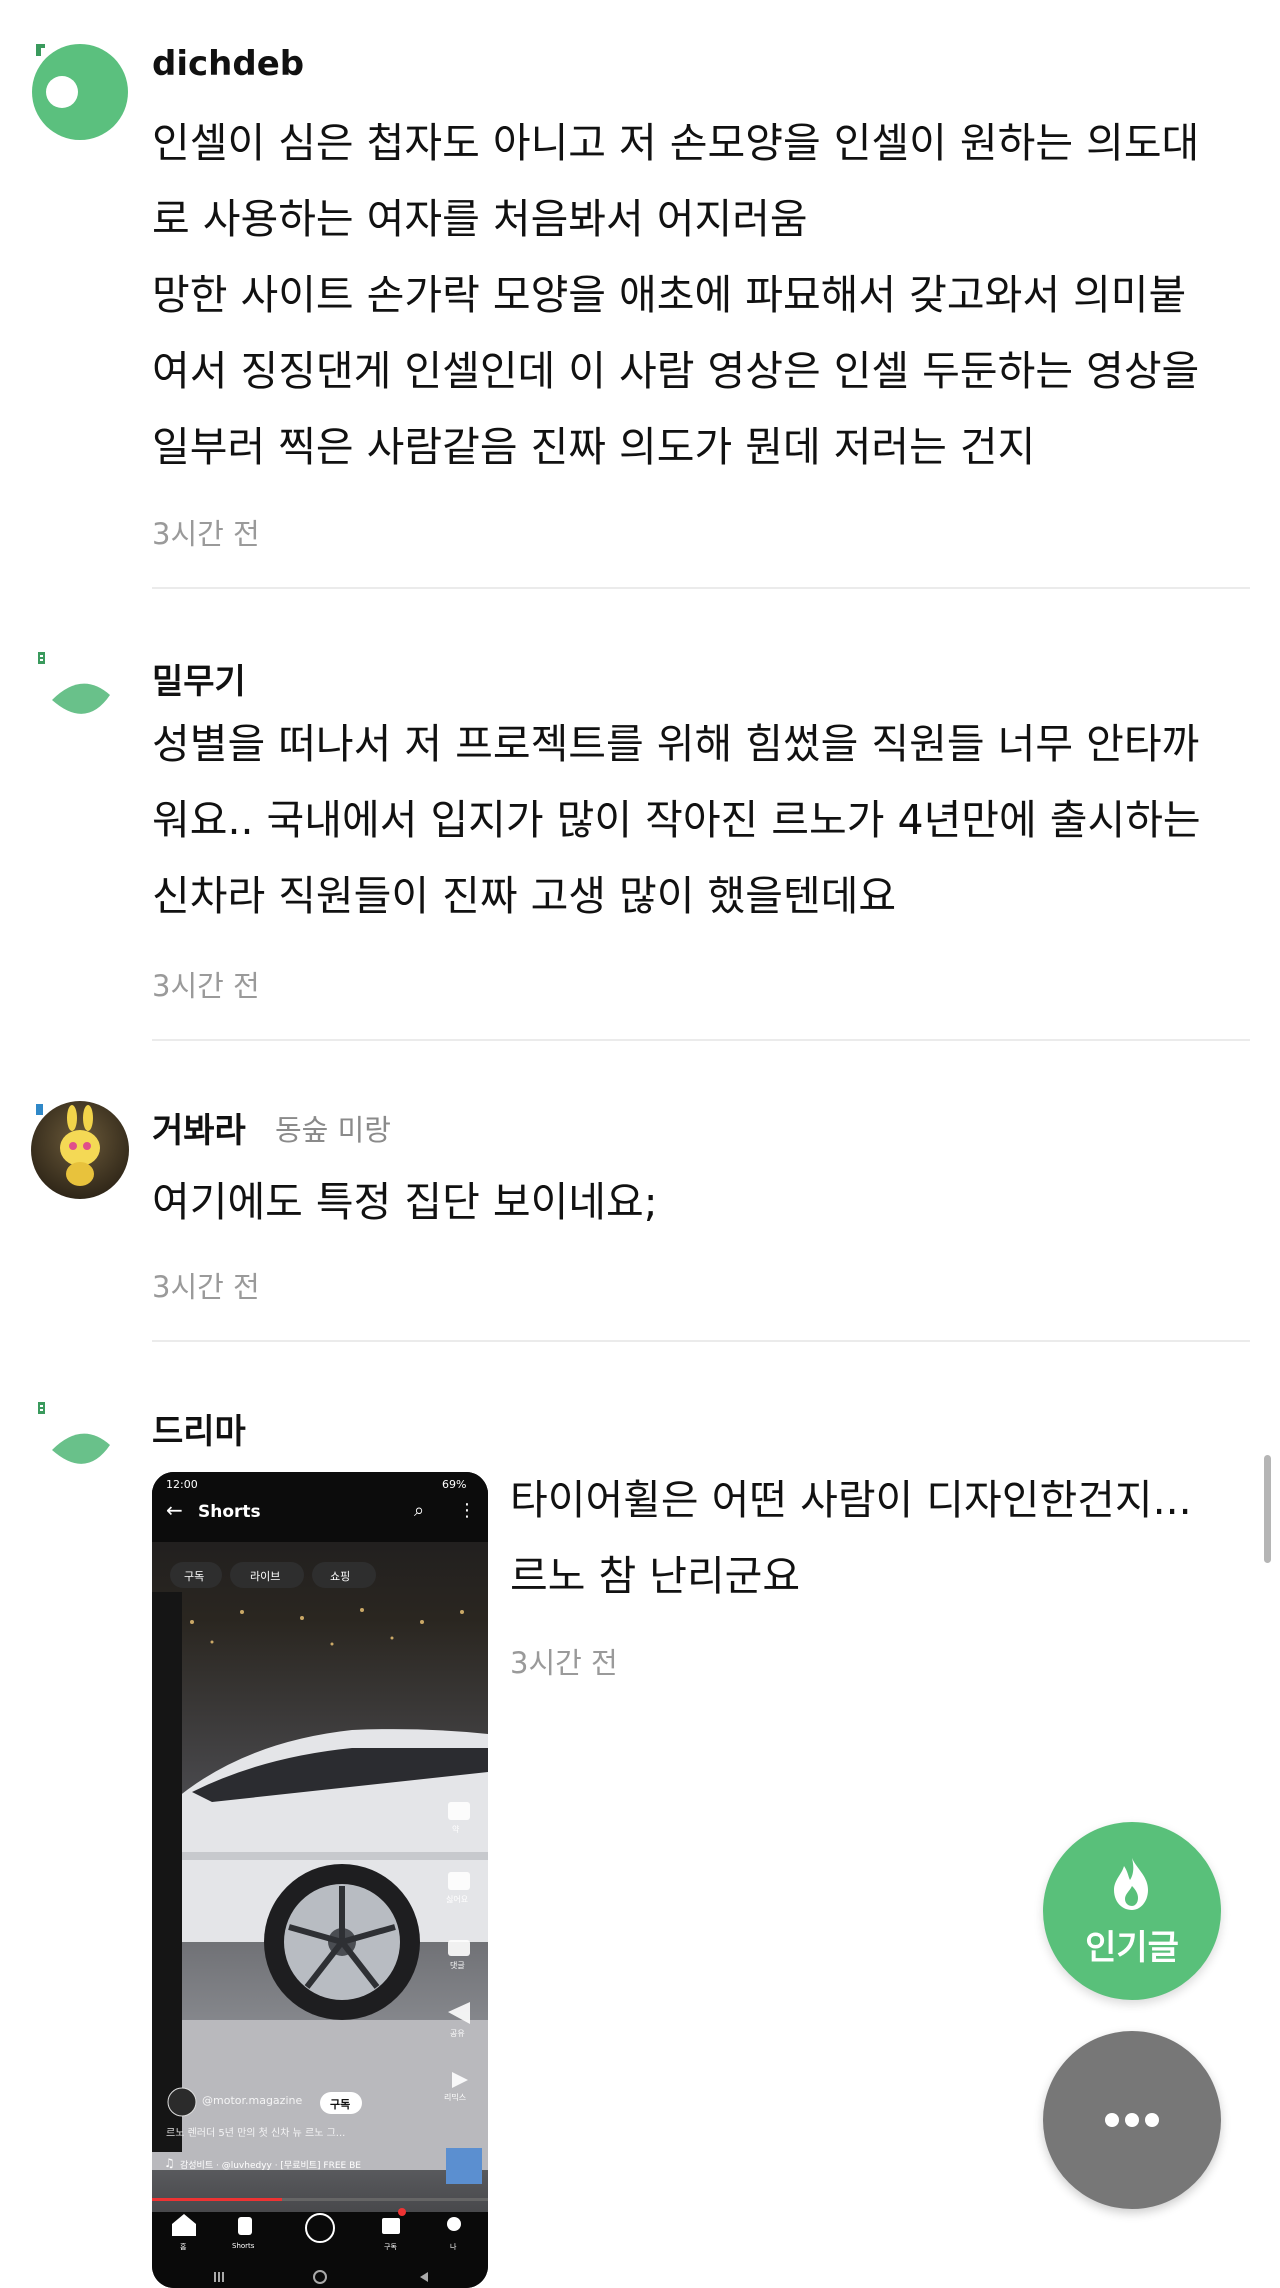  I want to click on back-arrow-icon: ←, so click(174, 1510).